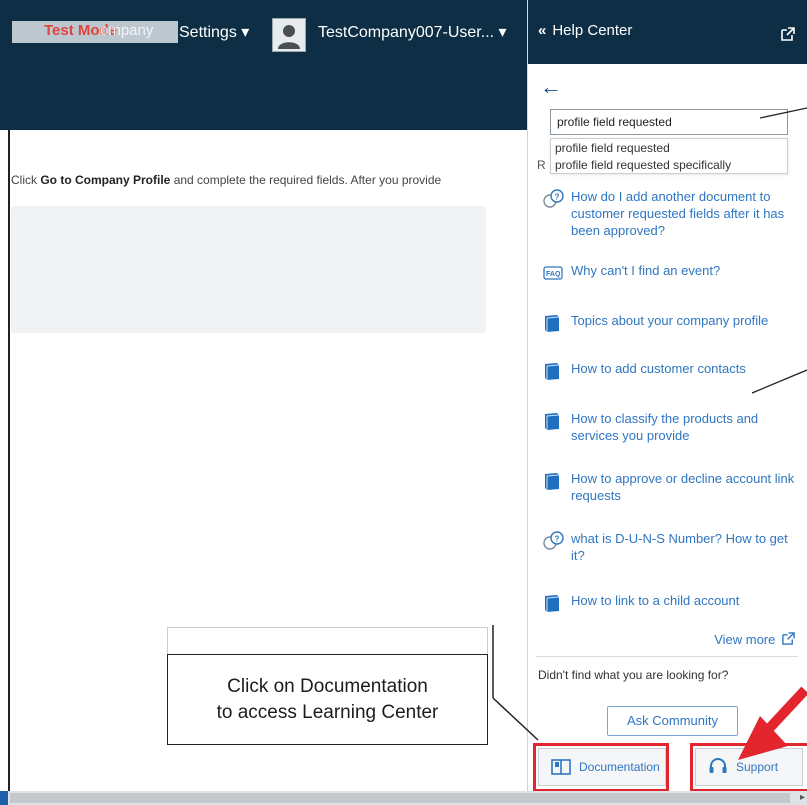 Image resolution: width=807 pixels, height=805 pixels. Describe the element at coordinates (551, 87) in the screenshot. I see `back-arrow-icon: ←` at that location.